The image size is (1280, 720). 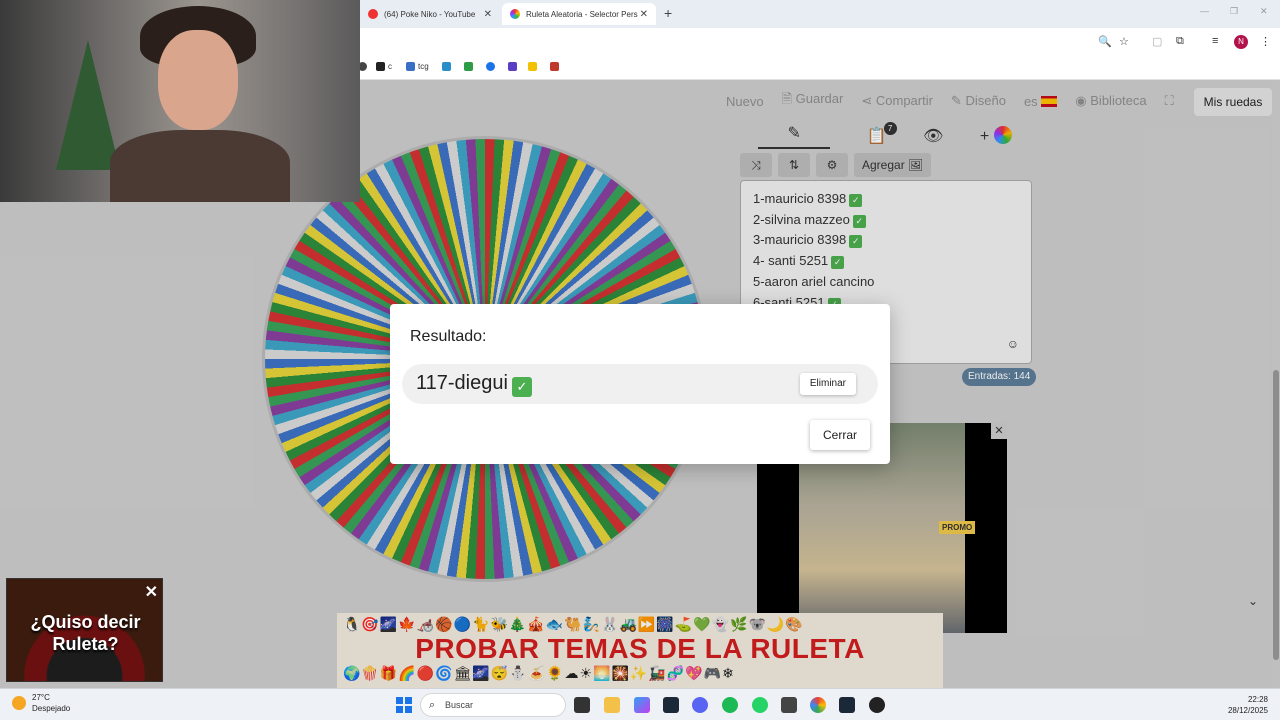 I want to click on bookmark-label: c, so click(x=390, y=66).